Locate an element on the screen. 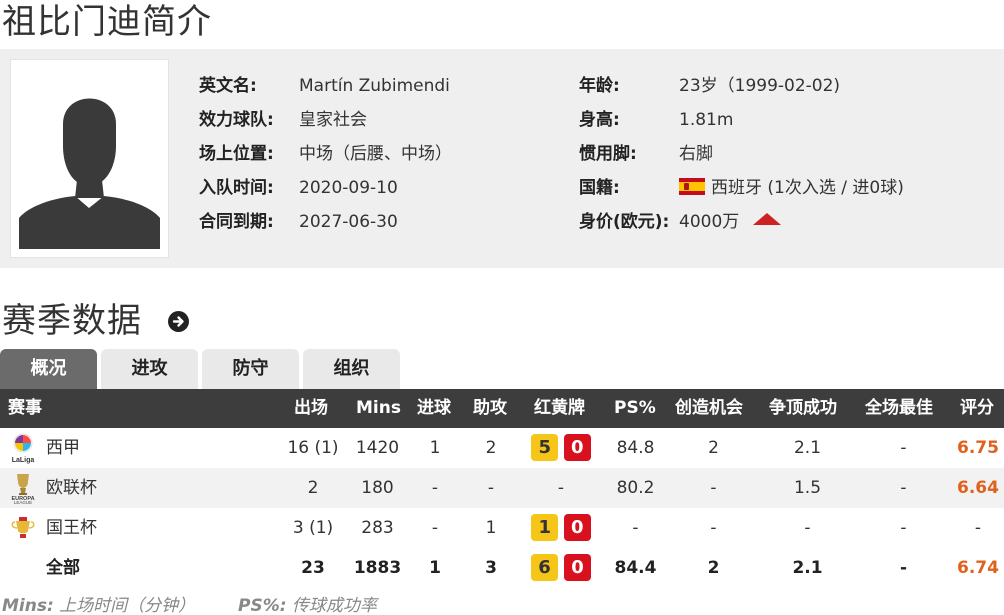  table-total-row: 全部 23 1883 1 3 6 0 84.4 2 2.1 - 6.74 is located at coordinates (502, 568).